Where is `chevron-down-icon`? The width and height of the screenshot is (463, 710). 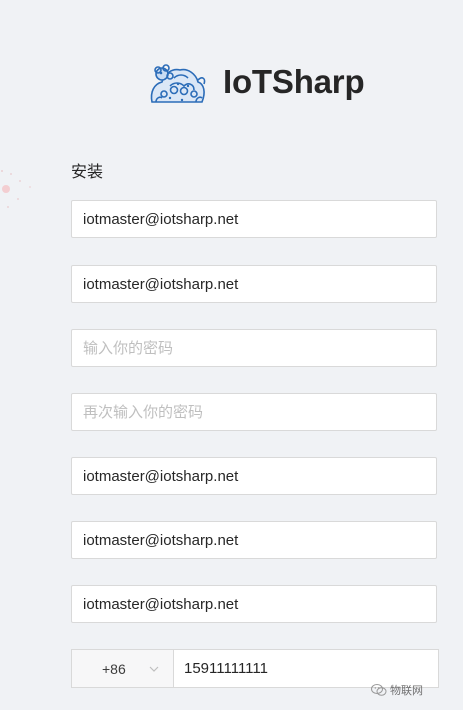 chevron-down-icon is located at coordinates (154, 669).